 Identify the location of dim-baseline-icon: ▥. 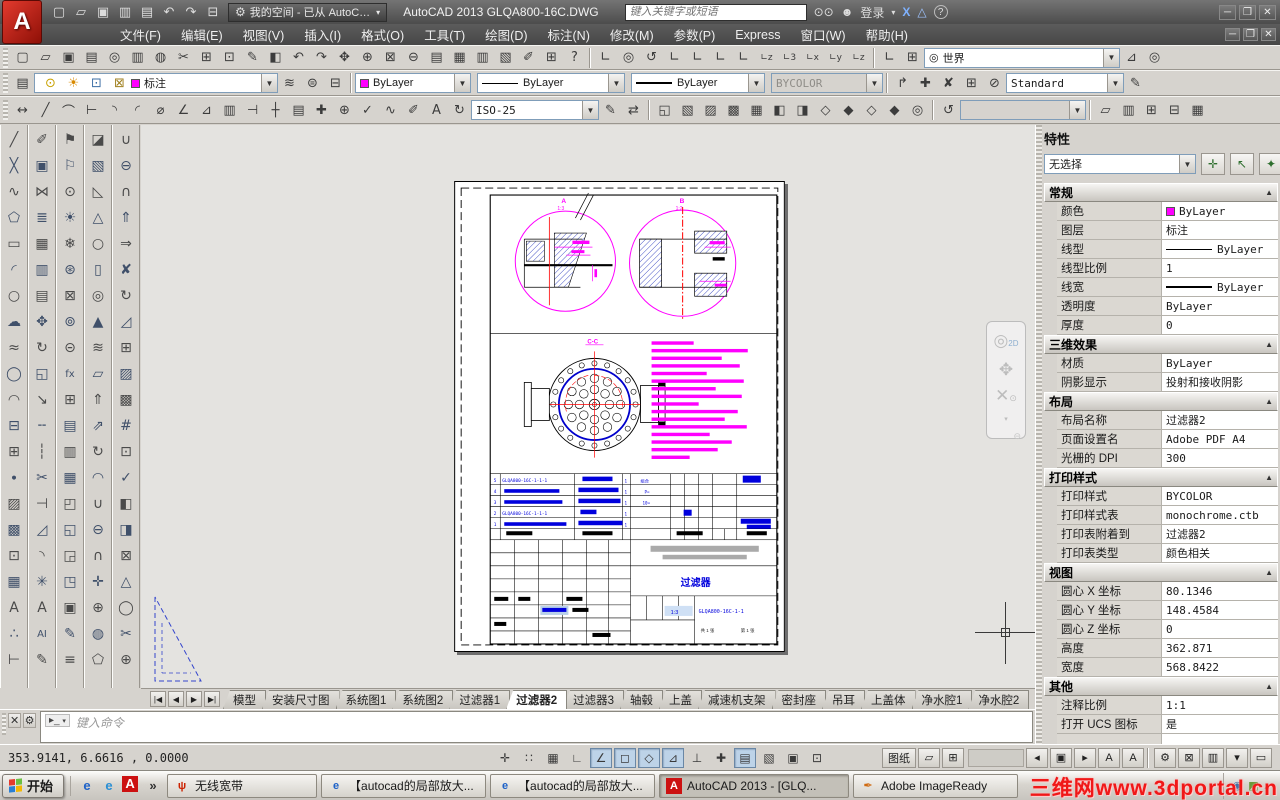
(229, 110).